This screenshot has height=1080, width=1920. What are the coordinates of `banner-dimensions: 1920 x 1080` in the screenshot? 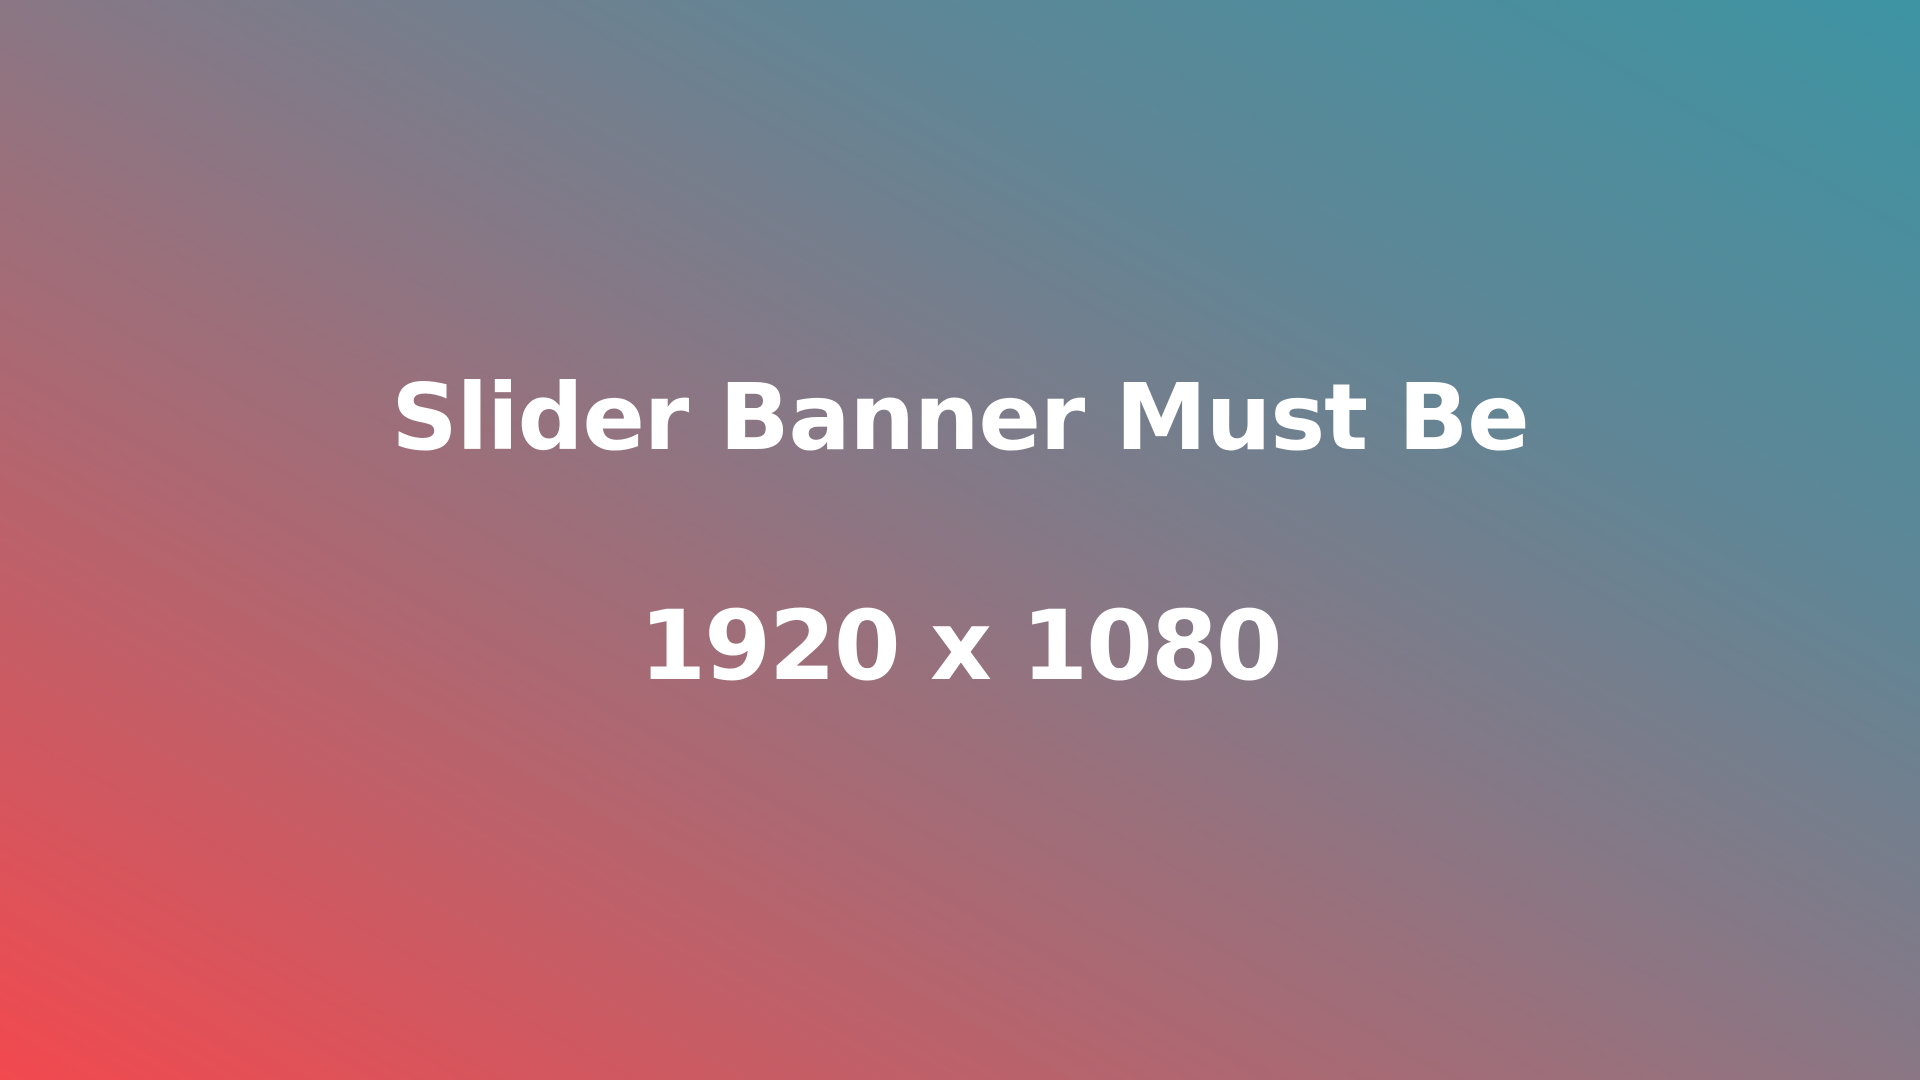 It's located at (960, 646).